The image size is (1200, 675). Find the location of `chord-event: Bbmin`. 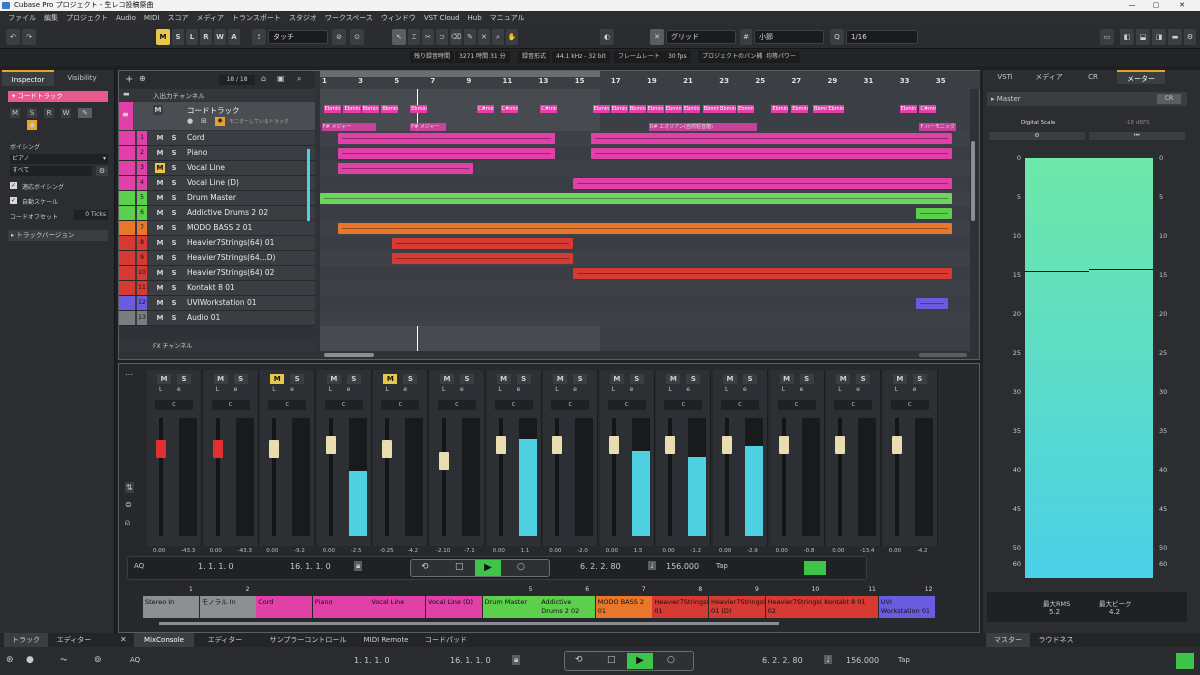

chord-event: Bbmin is located at coordinates (637, 109).